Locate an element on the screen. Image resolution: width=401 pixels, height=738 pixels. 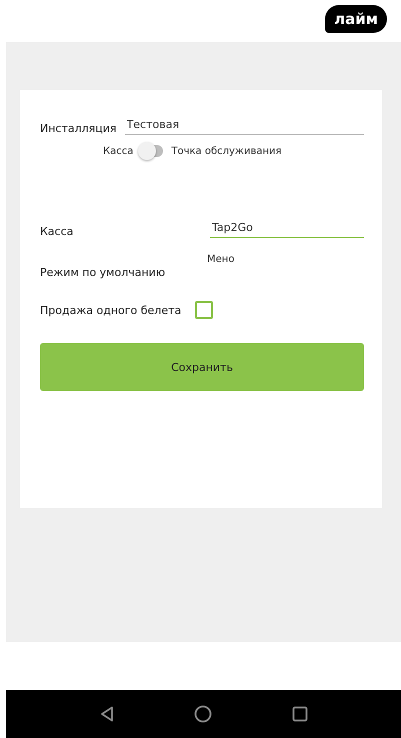
switch-right-label: Точка обслуживания is located at coordinates (226, 151).